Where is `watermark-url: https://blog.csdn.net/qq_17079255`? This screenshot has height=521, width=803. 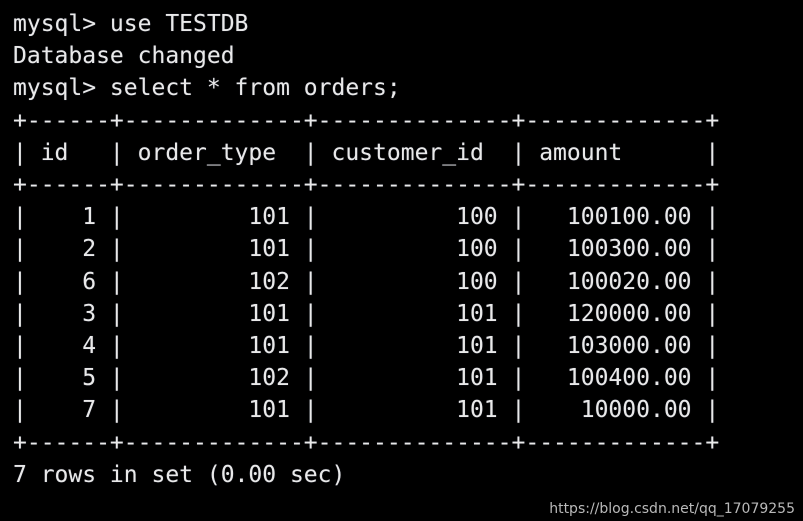 watermark-url: https://blog.csdn.net/qq_17079255 is located at coordinates (672, 509).